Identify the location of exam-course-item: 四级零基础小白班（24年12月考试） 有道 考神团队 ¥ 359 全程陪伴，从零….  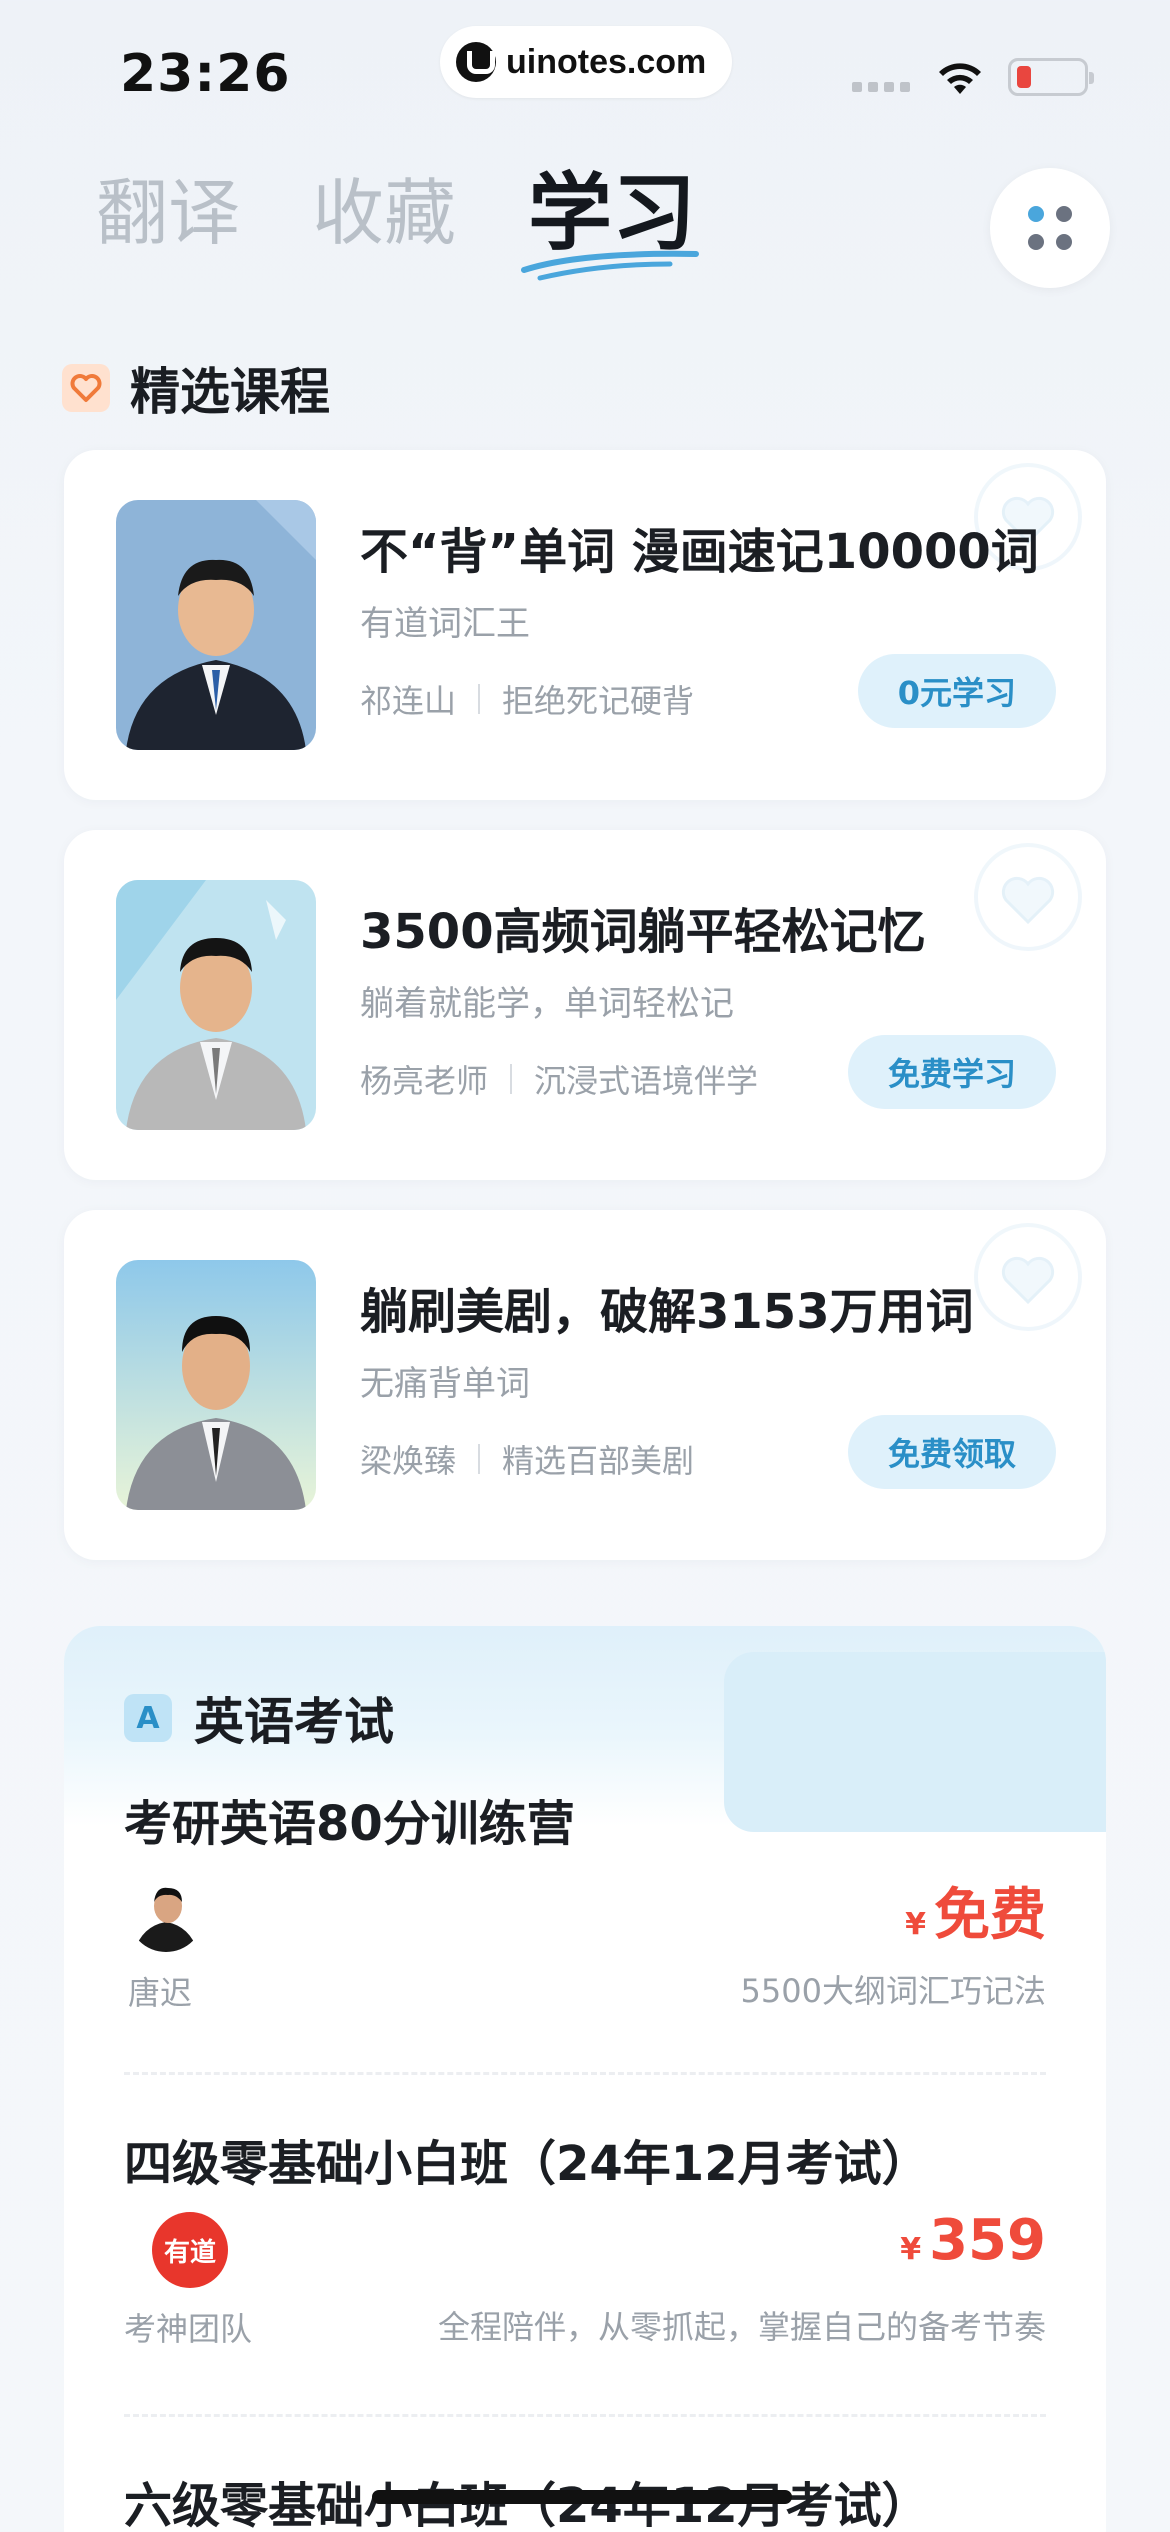
(585, 2239).